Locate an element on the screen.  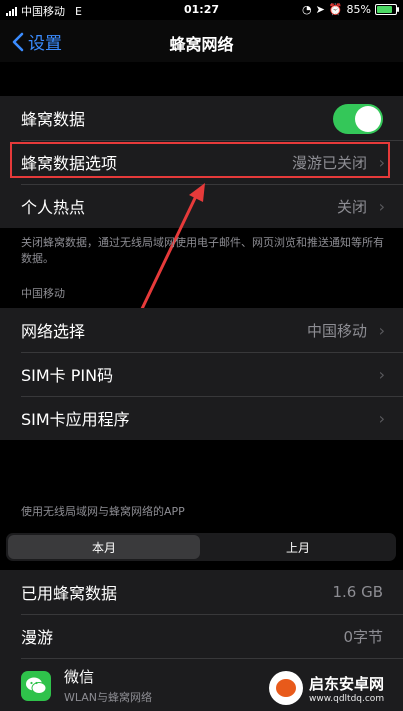
data-used-label: 已用蜂窝数据 is located at coordinates (69, 593).